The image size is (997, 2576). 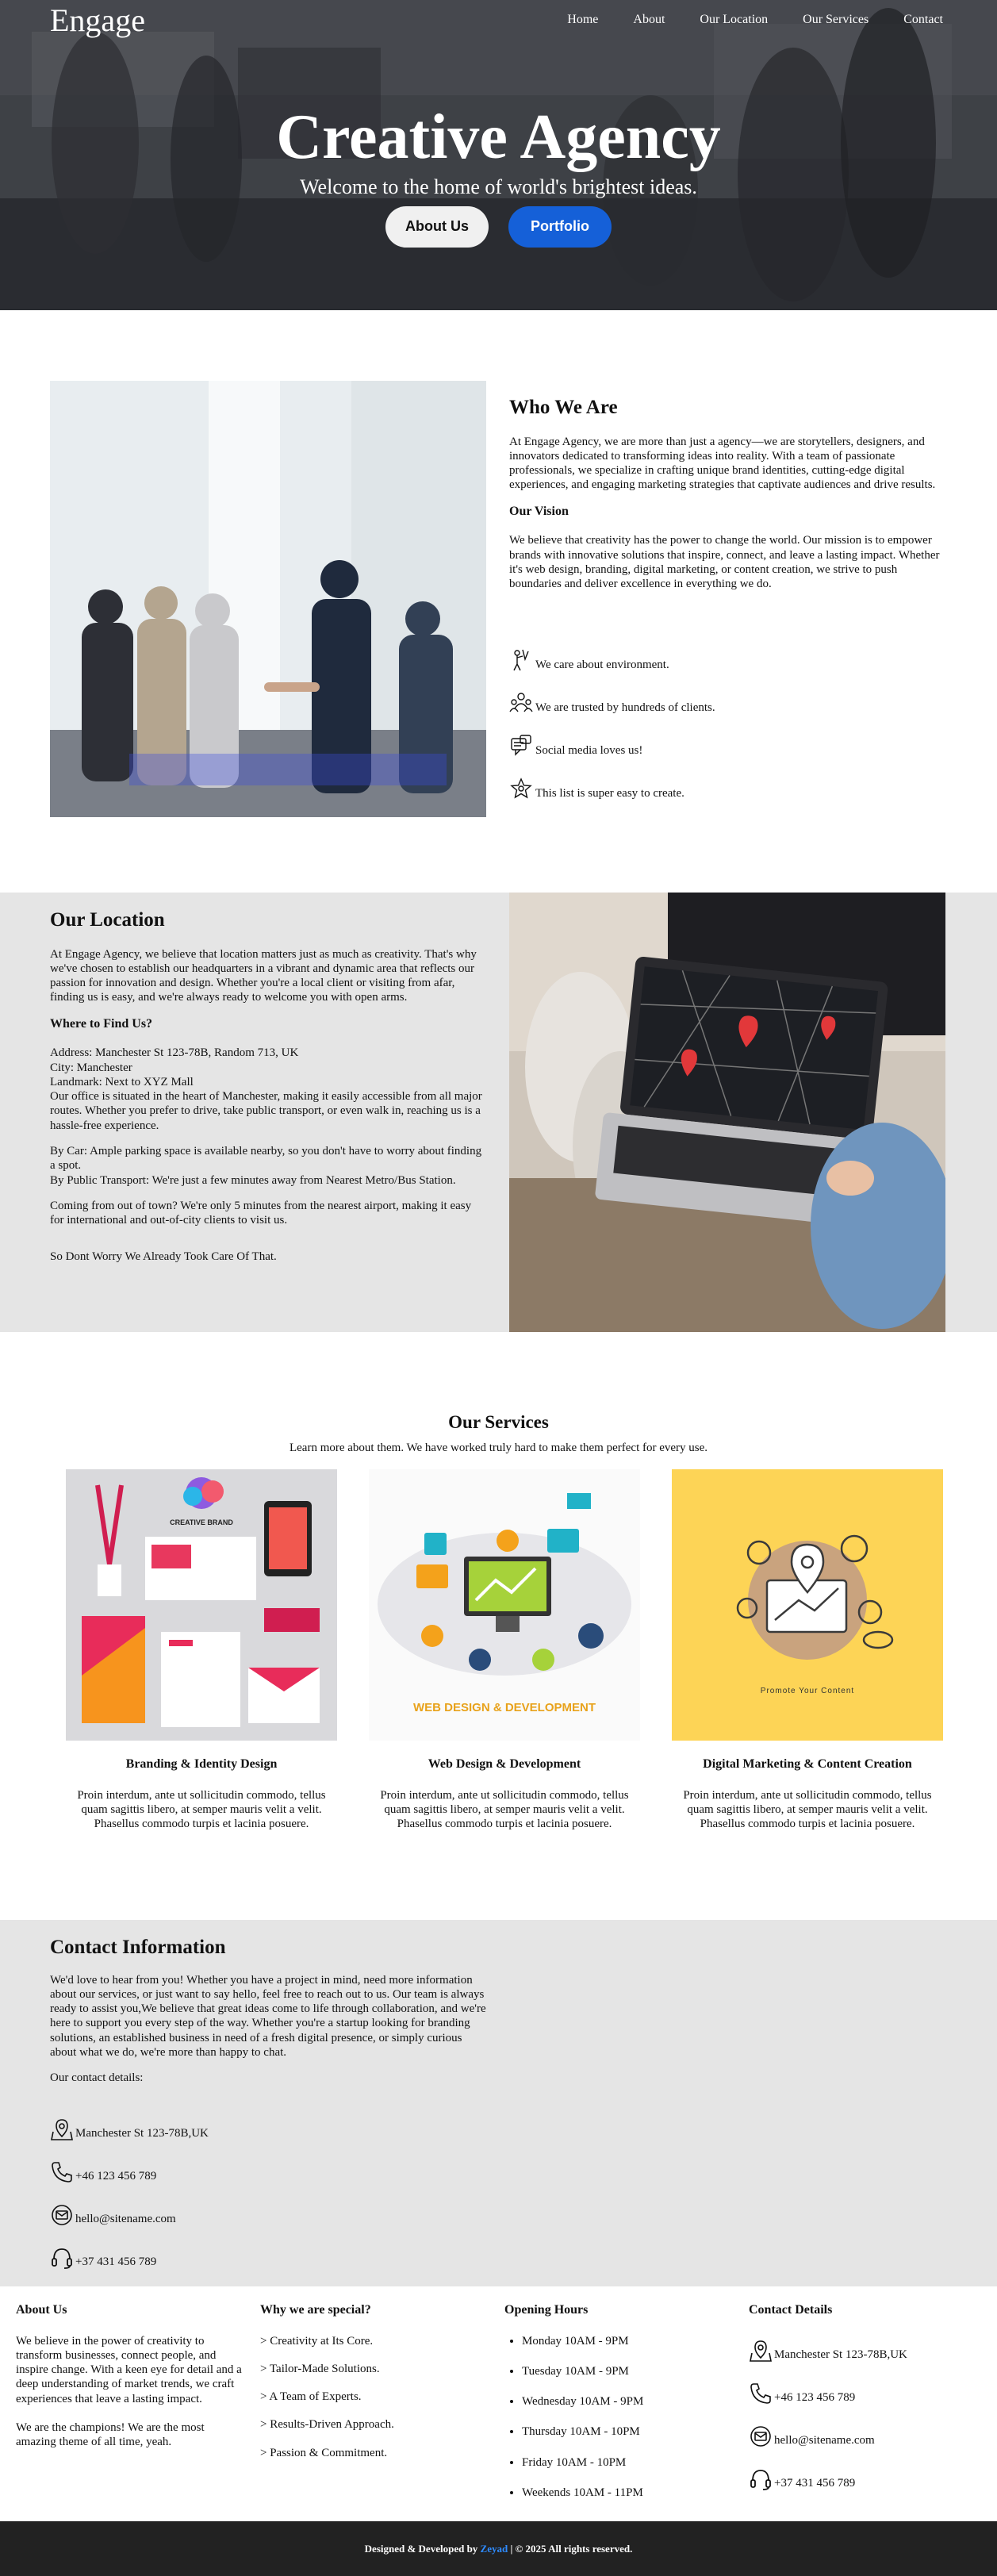 I want to click on web-design-illustration: WEB DESIGN & DEVELOPMENT, so click(x=505, y=1605).